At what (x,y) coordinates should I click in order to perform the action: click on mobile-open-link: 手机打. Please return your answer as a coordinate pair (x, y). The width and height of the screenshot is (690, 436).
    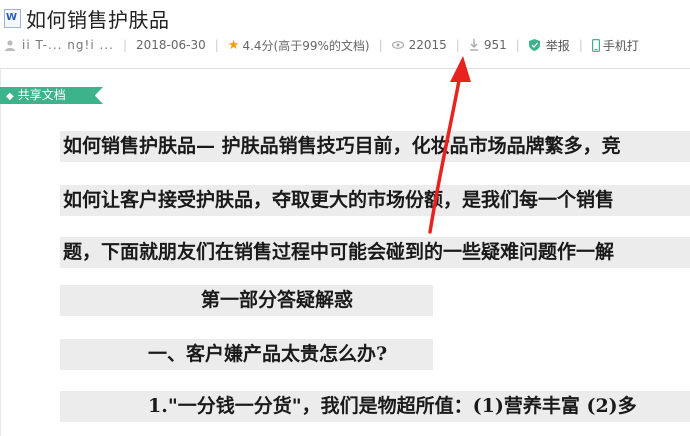
    Looking at the image, I should click on (621, 45).